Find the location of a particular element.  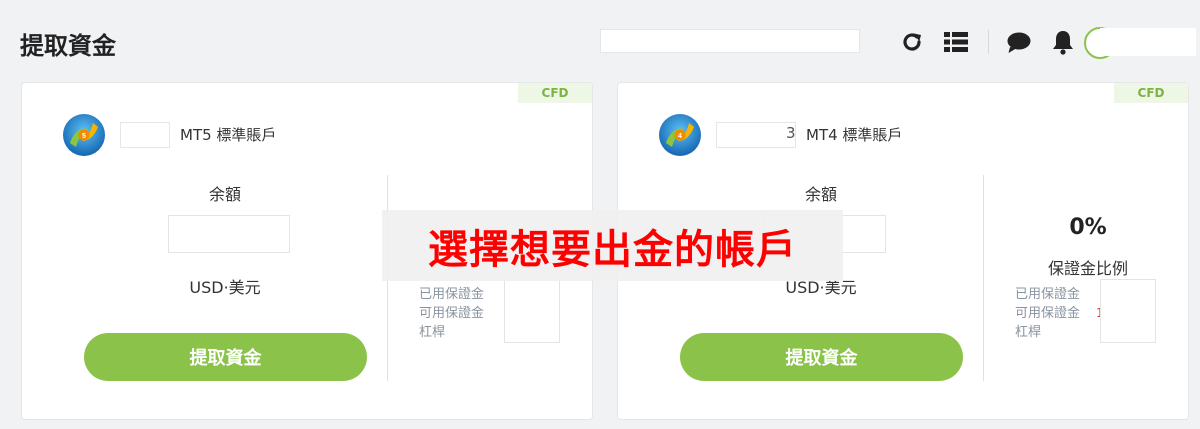

search-input is located at coordinates (730, 41).